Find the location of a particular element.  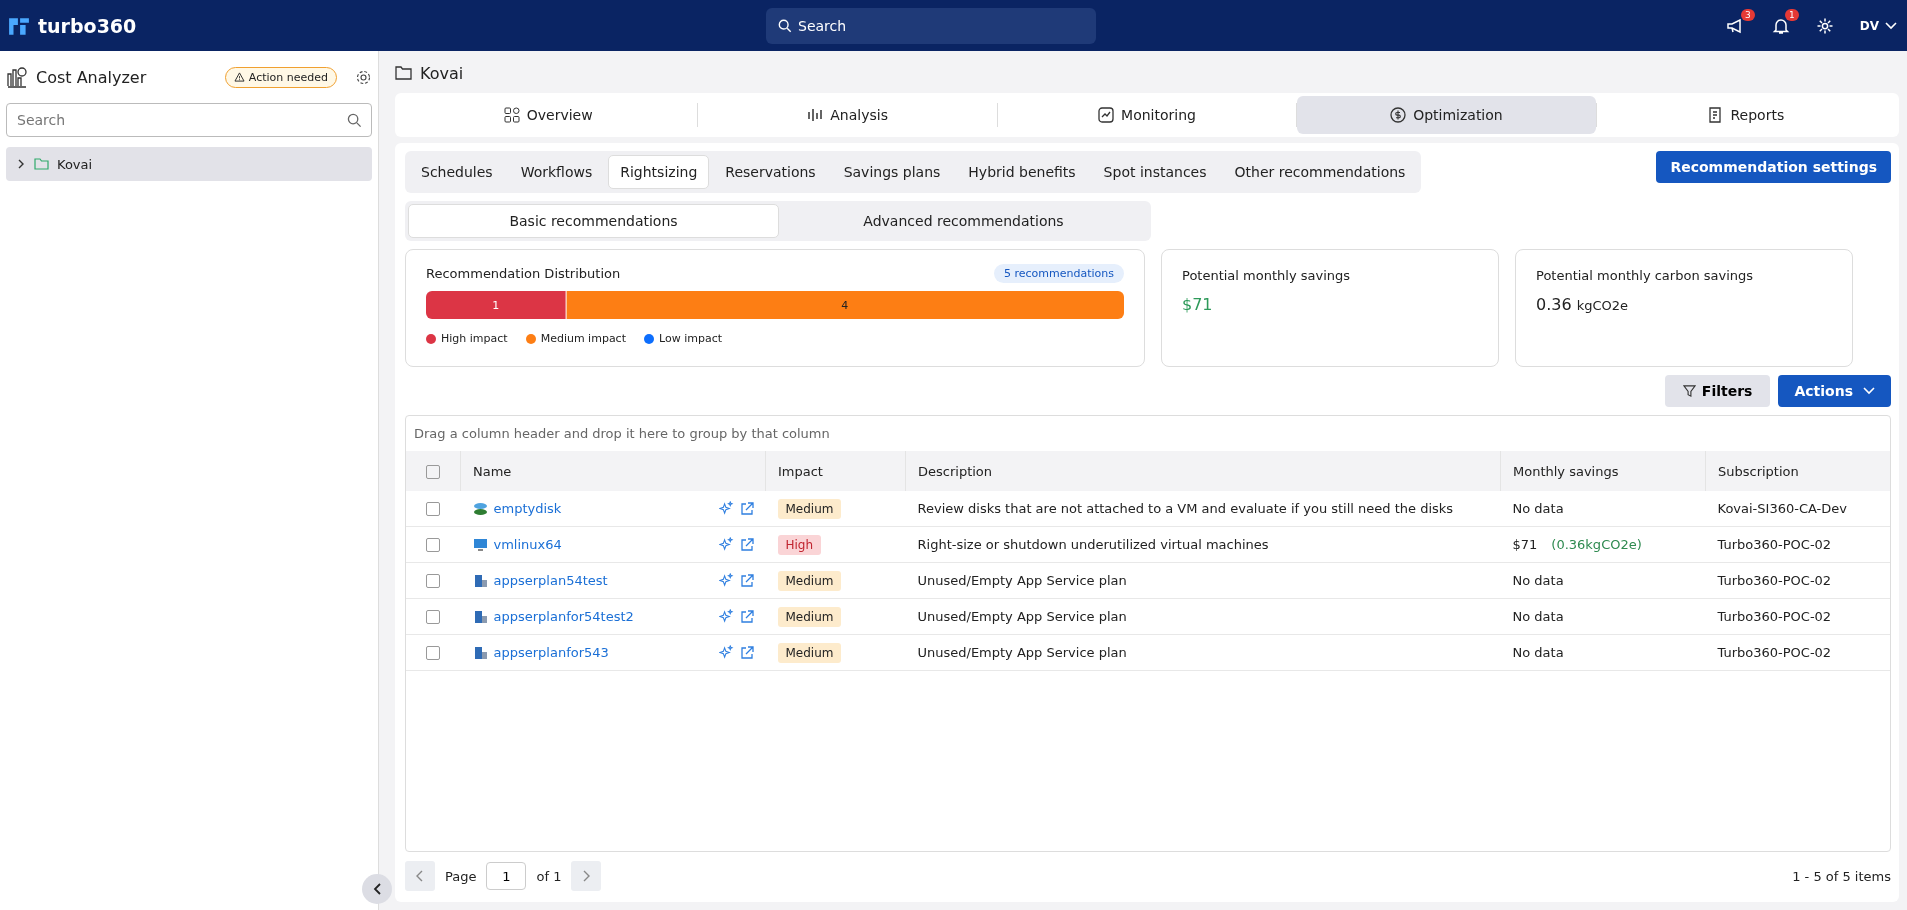

page-label: Page is located at coordinates (461, 876).